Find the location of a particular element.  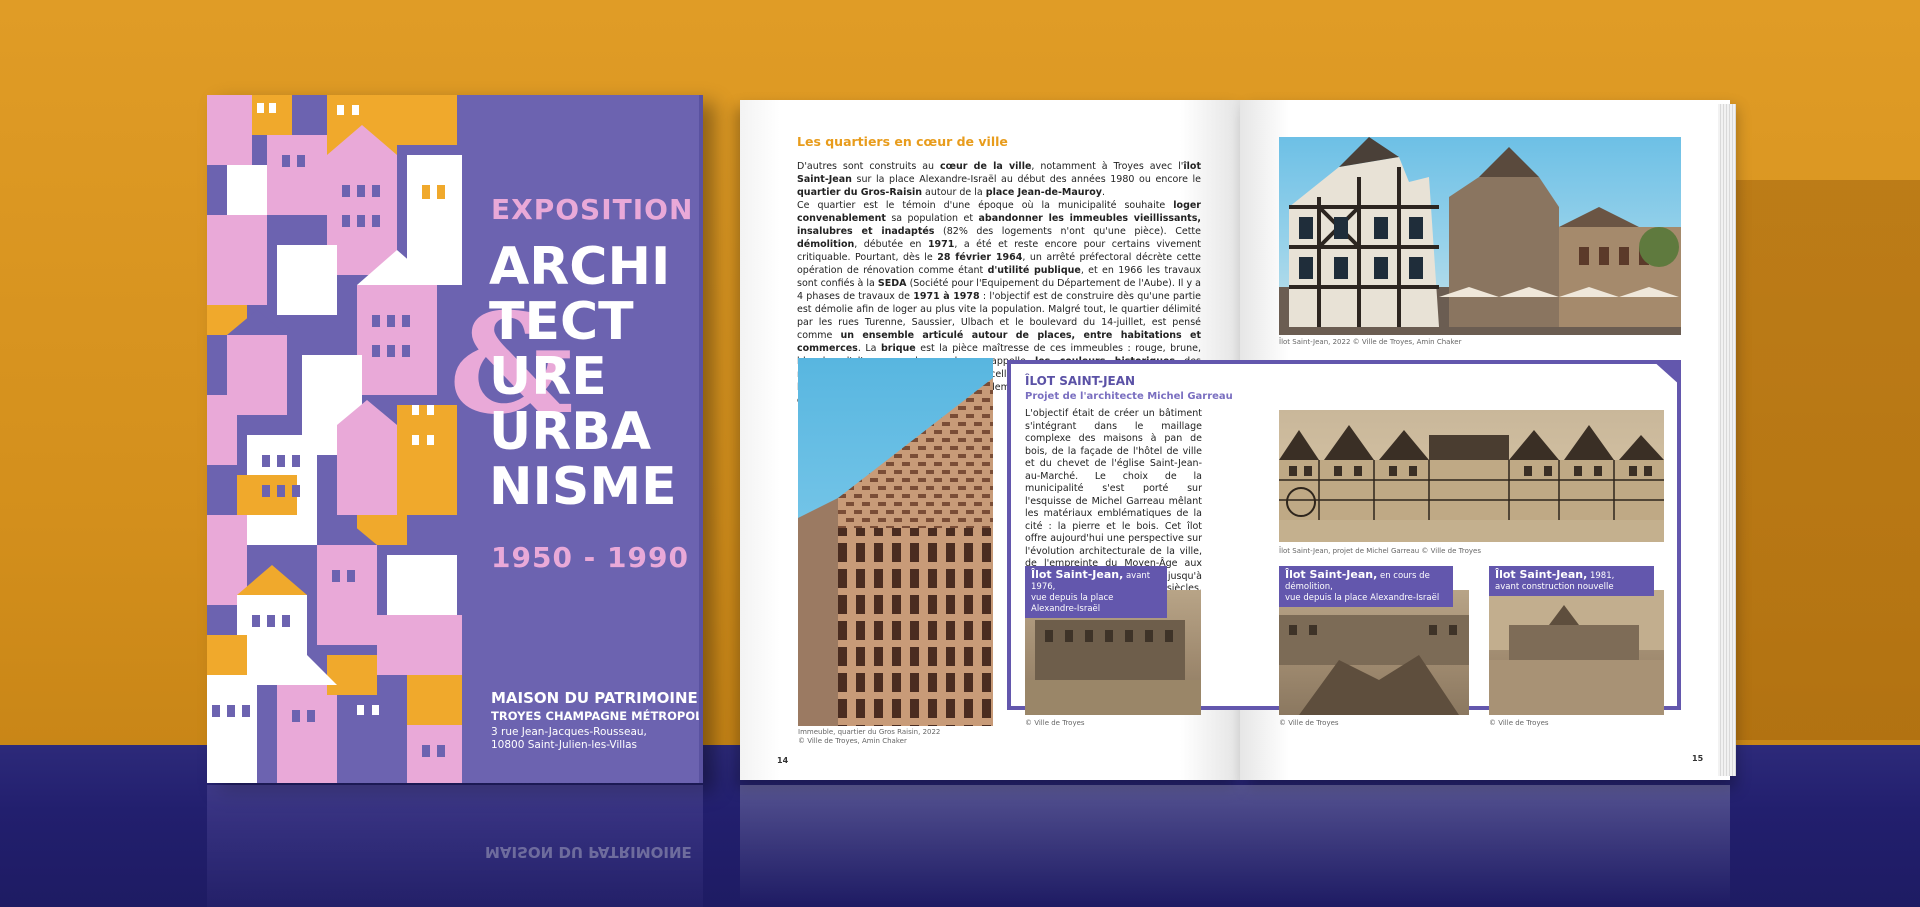

cover-years: 1950 - 1990 is located at coordinates (590, 557).